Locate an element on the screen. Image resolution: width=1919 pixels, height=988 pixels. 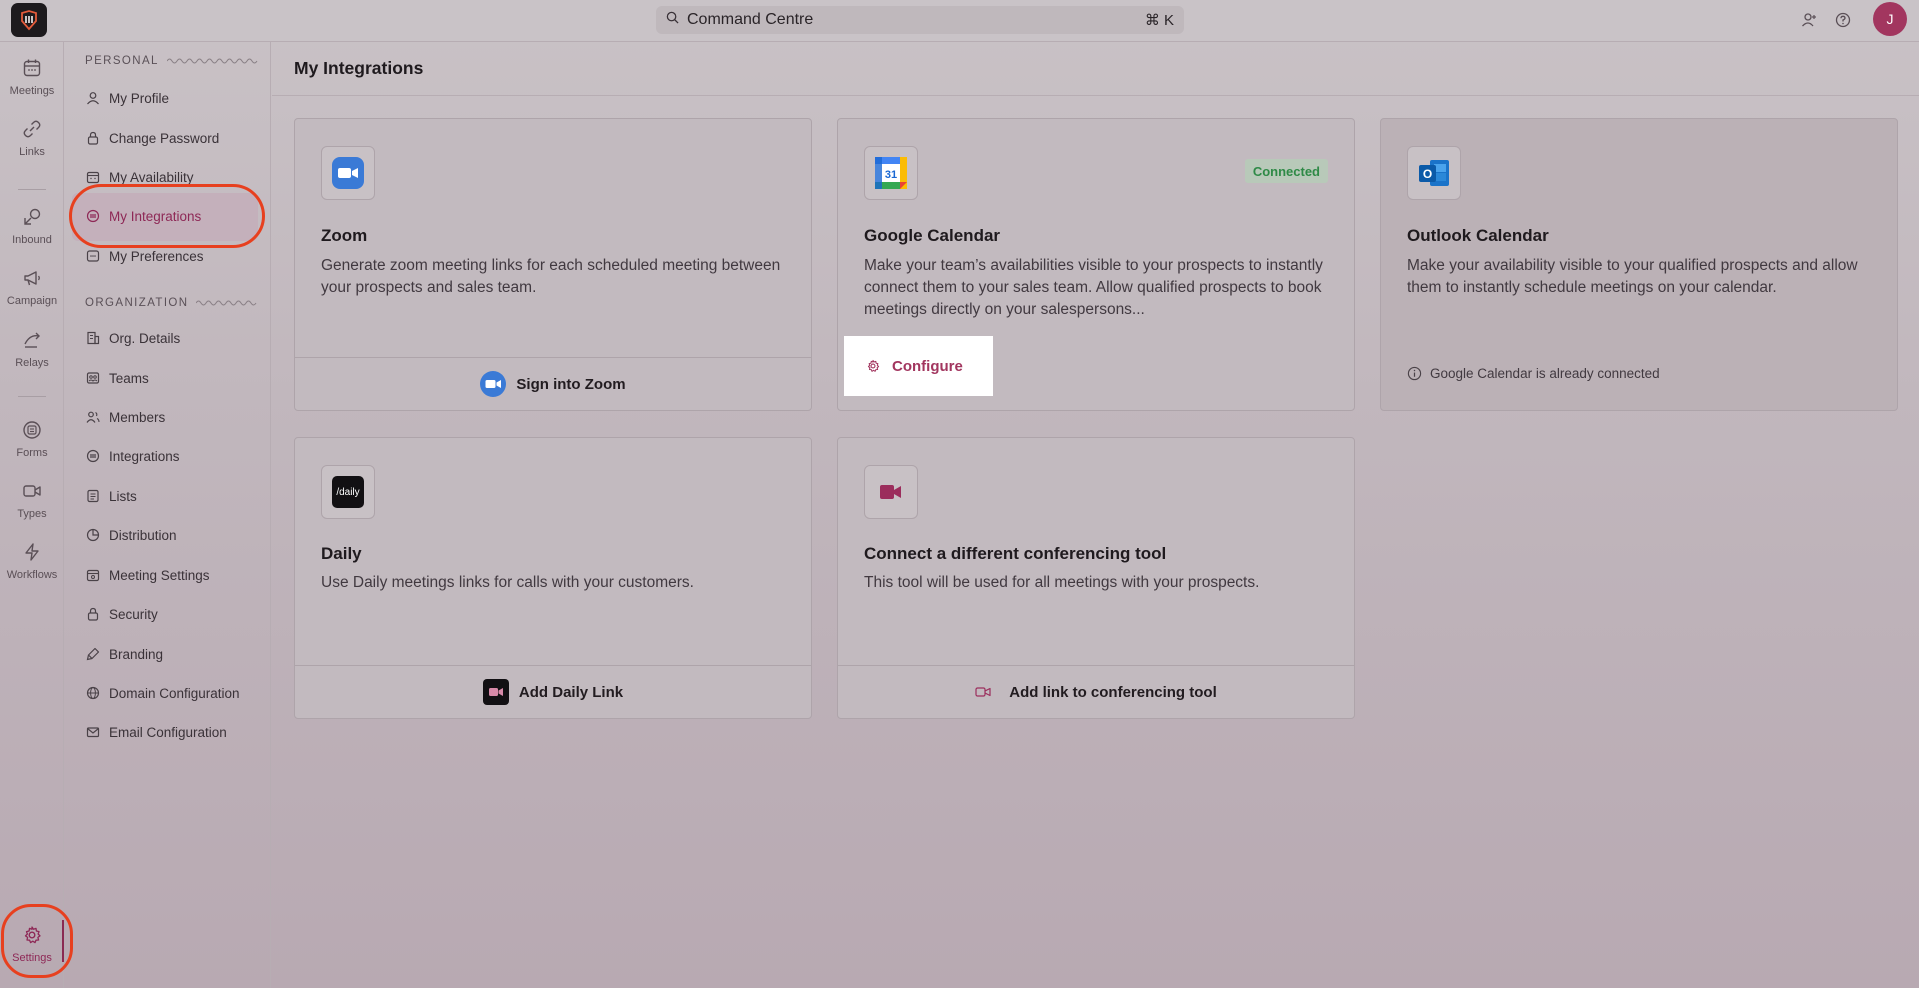
search-label: Command Centre is located at coordinates (750, 19).